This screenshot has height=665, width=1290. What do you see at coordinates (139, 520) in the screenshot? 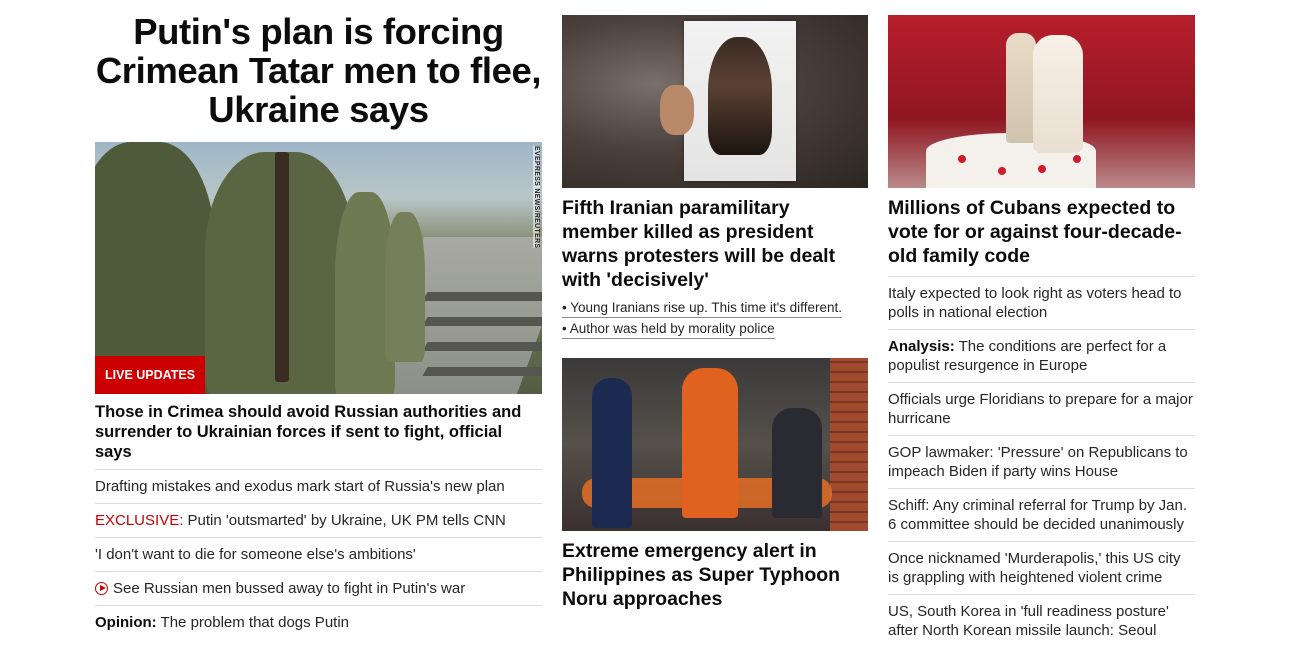
I see `exclusive-label: EXCLUSIVE:` at bounding box center [139, 520].